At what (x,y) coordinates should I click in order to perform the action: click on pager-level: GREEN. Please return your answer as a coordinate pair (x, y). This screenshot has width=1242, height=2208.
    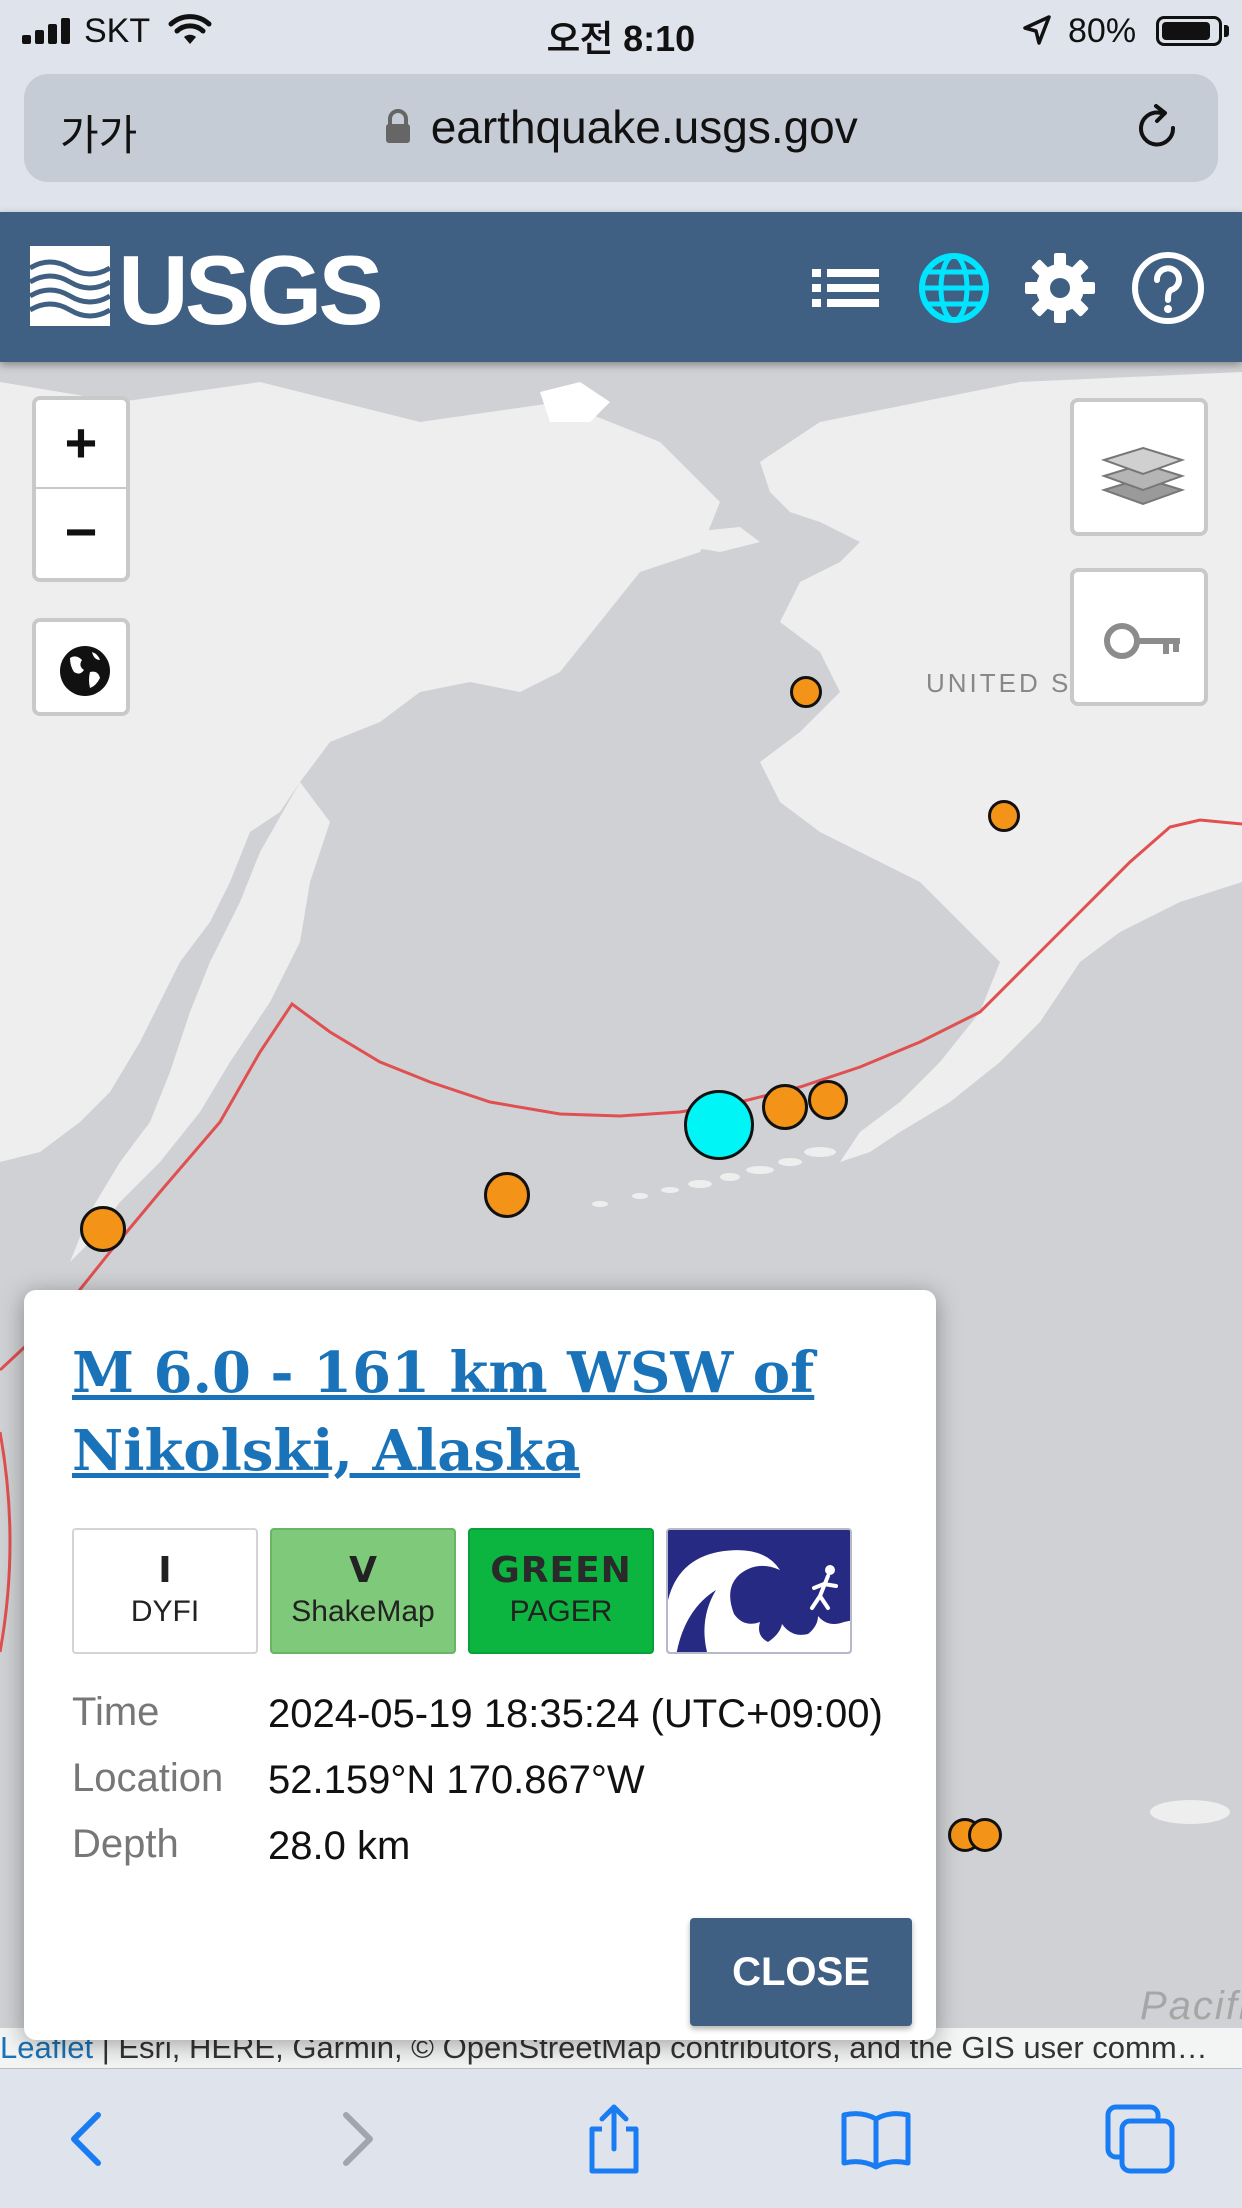
    Looking at the image, I should click on (561, 1570).